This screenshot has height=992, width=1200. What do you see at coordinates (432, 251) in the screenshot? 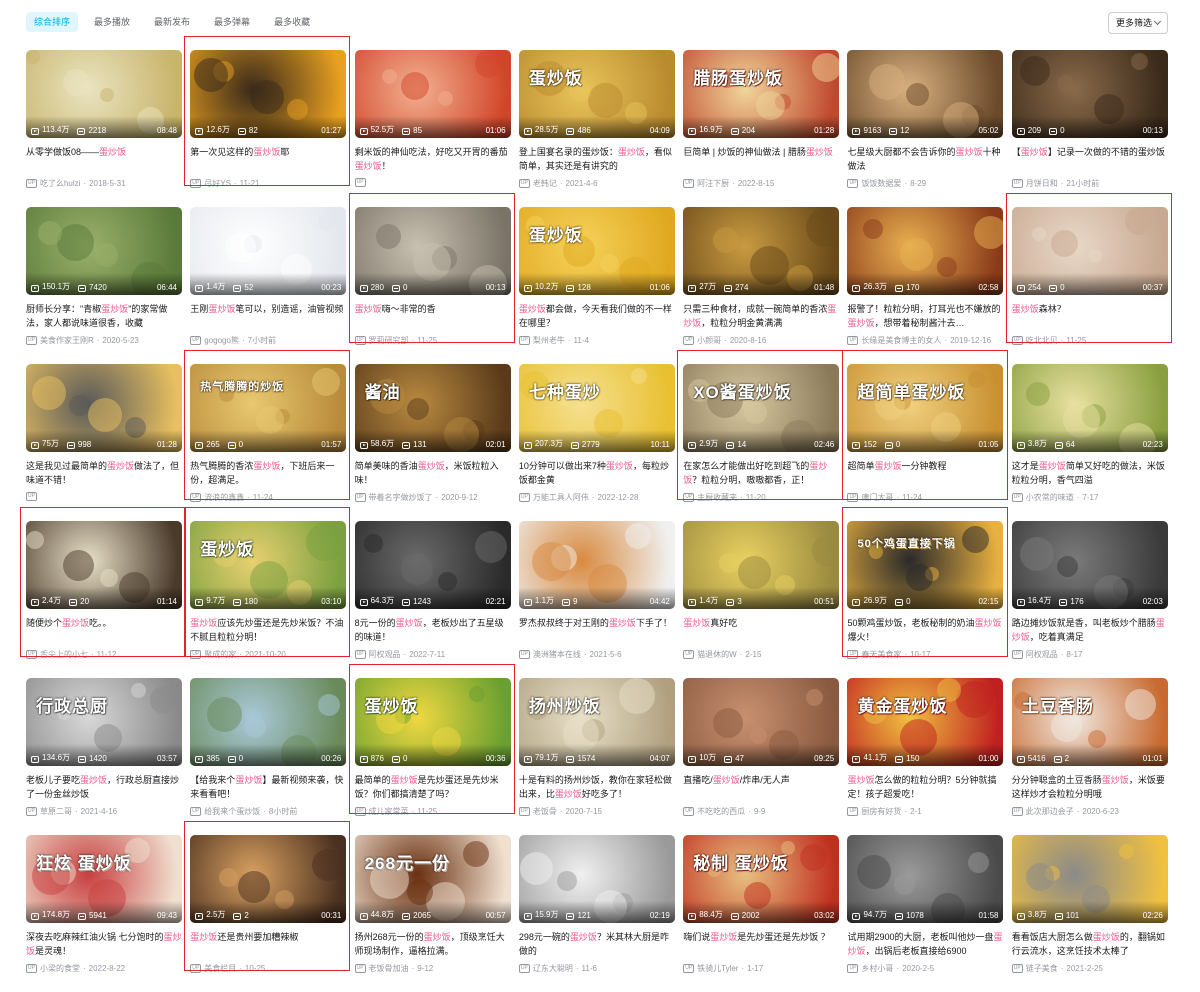
I see `video-thumbnail: 280 0 00:13` at bounding box center [432, 251].